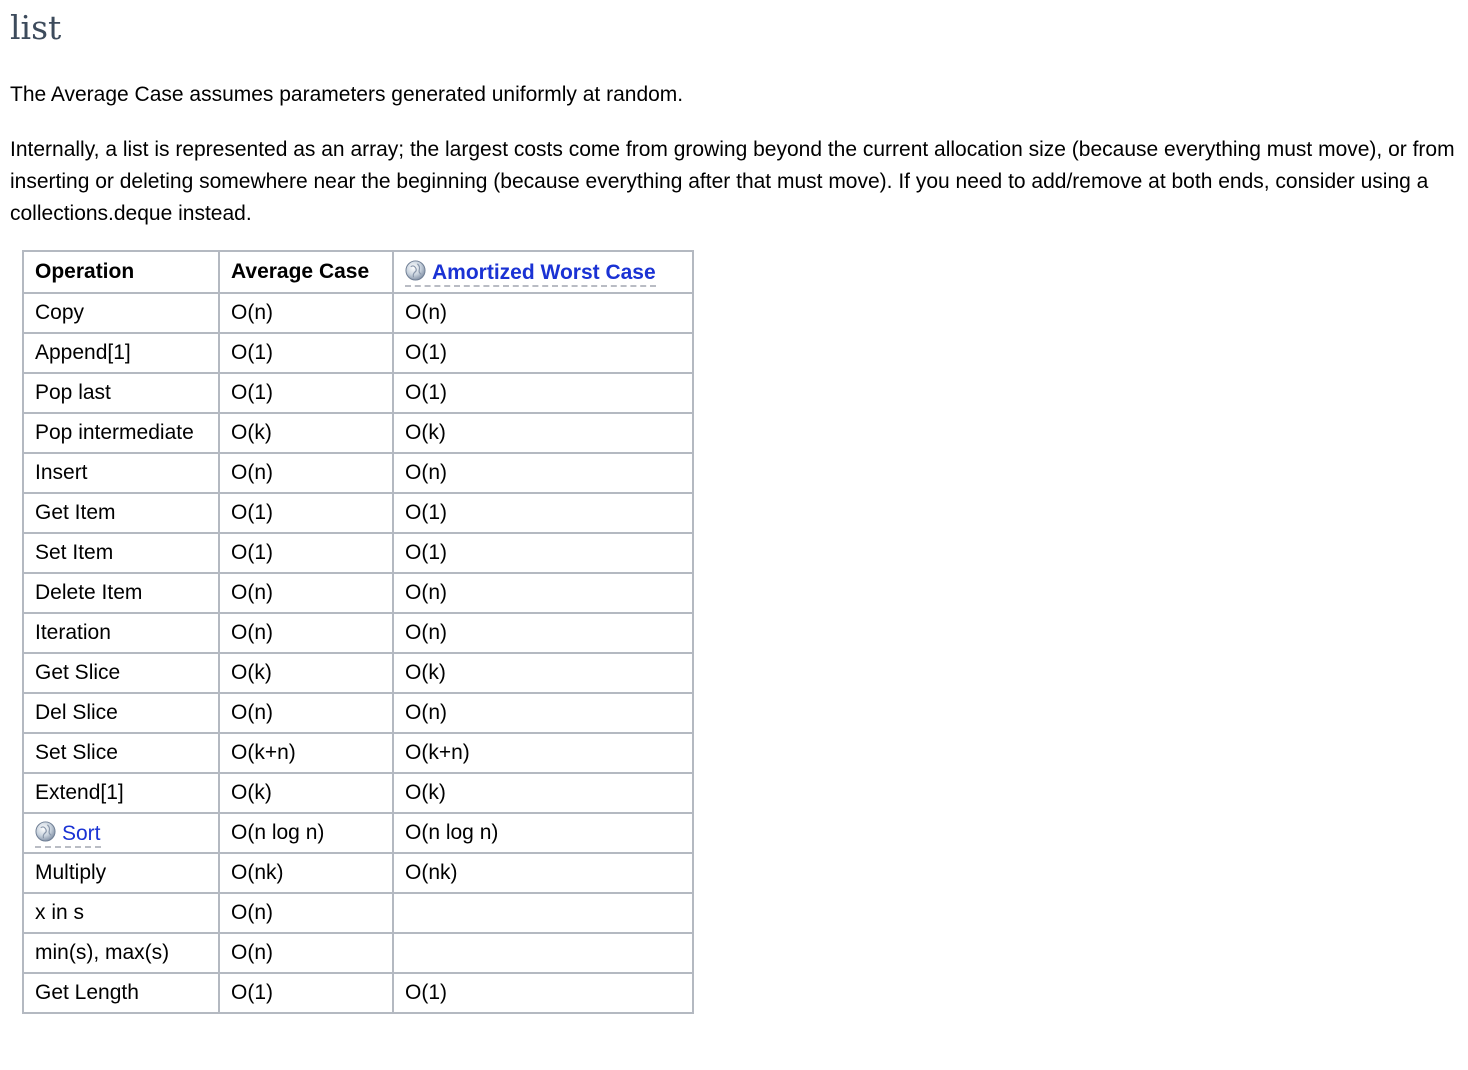 The image size is (1468, 1070). I want to click on operation-cell: Append[1], so click(121, 353).